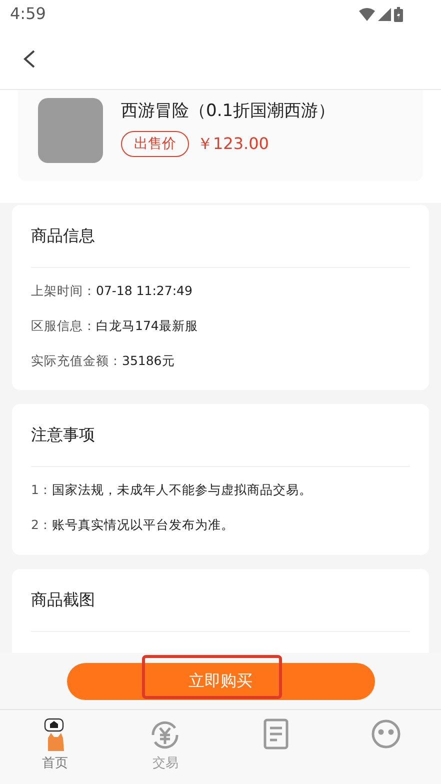 The height and width of the screenshot is (784, 441). What do you see at coordinates (147, 325) in the screenshot?
I see `info-value: 白龙马174最新服` at bounding box center [147, 325].